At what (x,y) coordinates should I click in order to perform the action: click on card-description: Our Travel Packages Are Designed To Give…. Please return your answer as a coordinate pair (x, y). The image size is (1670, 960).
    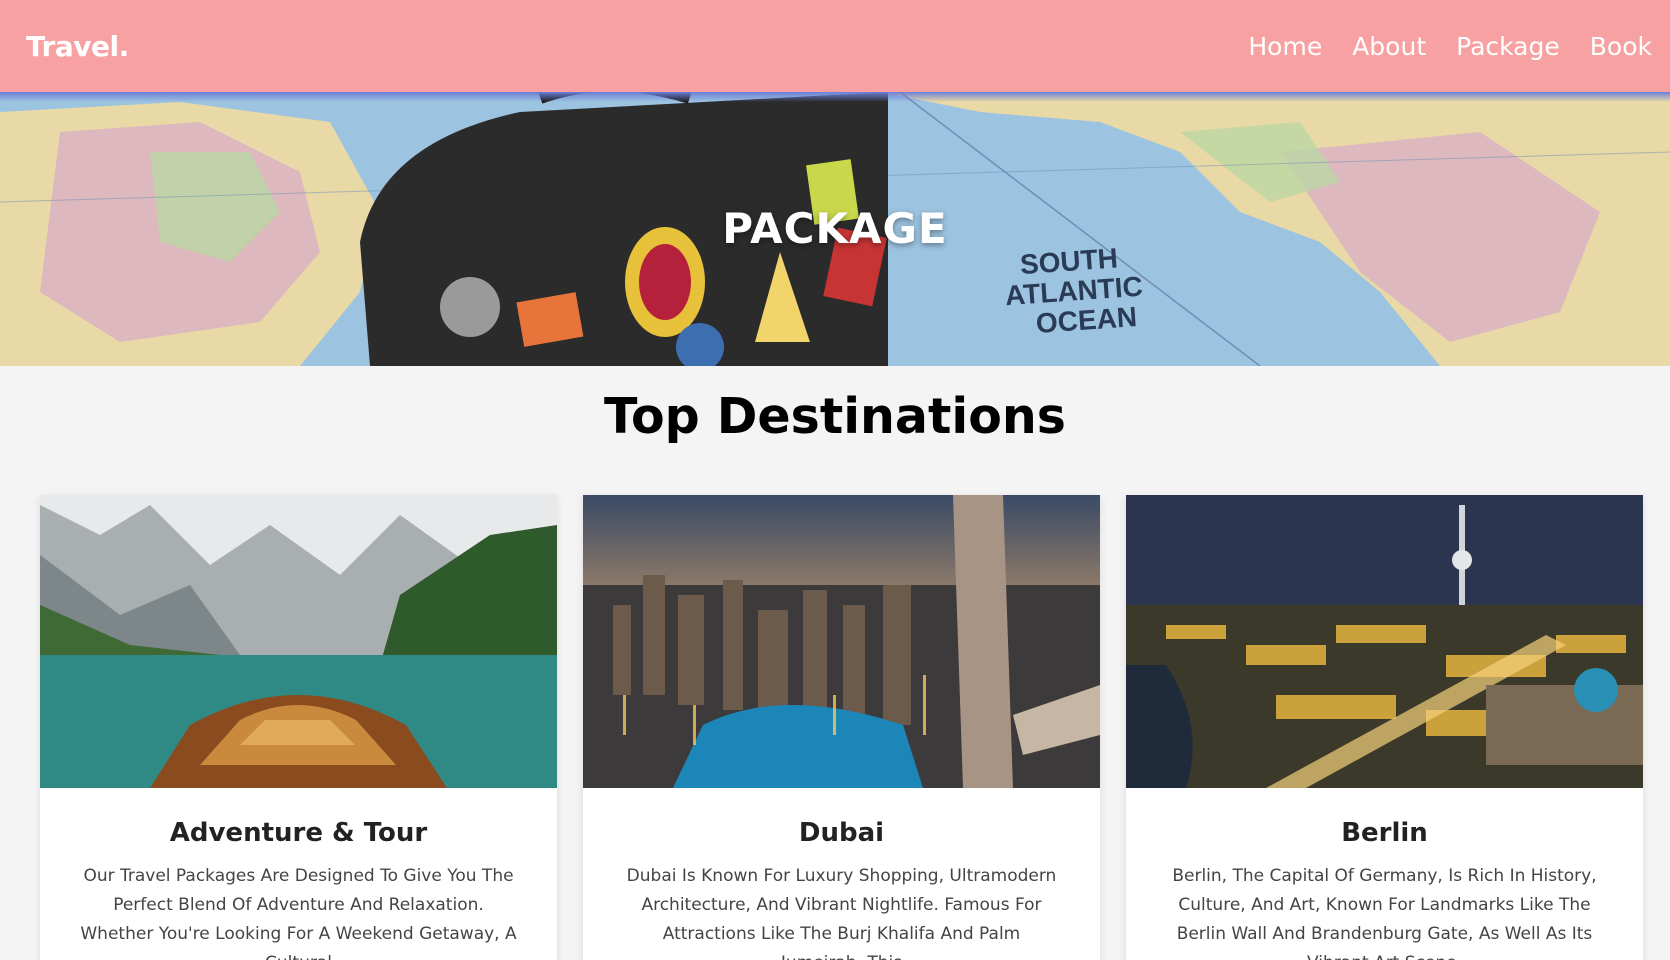
    Looking at the image, I should click on (298, 913).